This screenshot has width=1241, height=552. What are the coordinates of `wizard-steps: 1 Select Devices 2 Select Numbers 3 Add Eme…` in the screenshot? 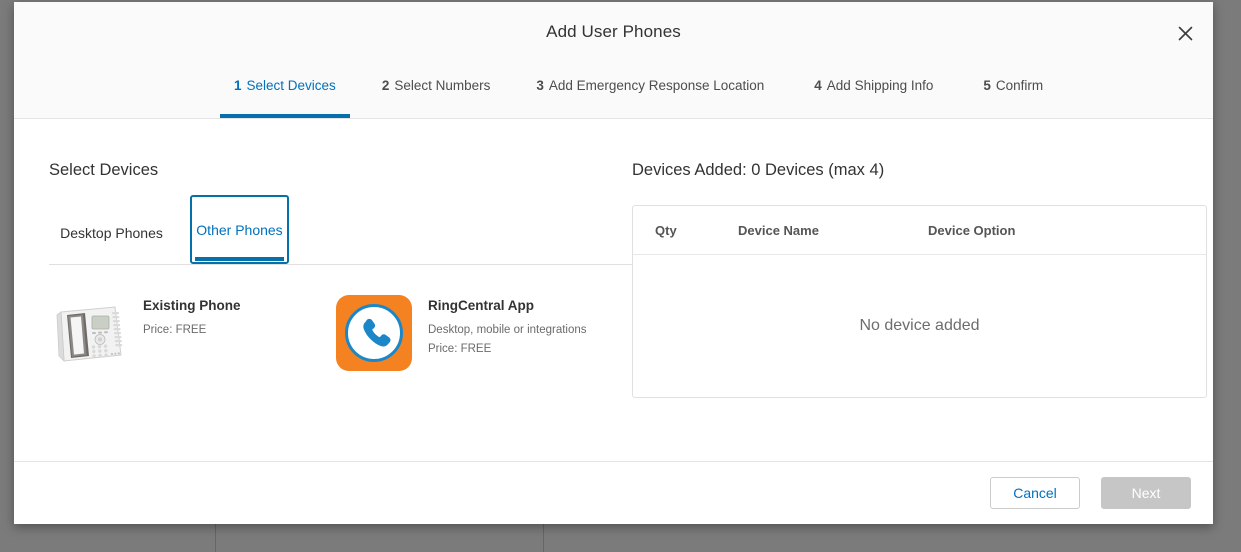 It's located at (613, 91).